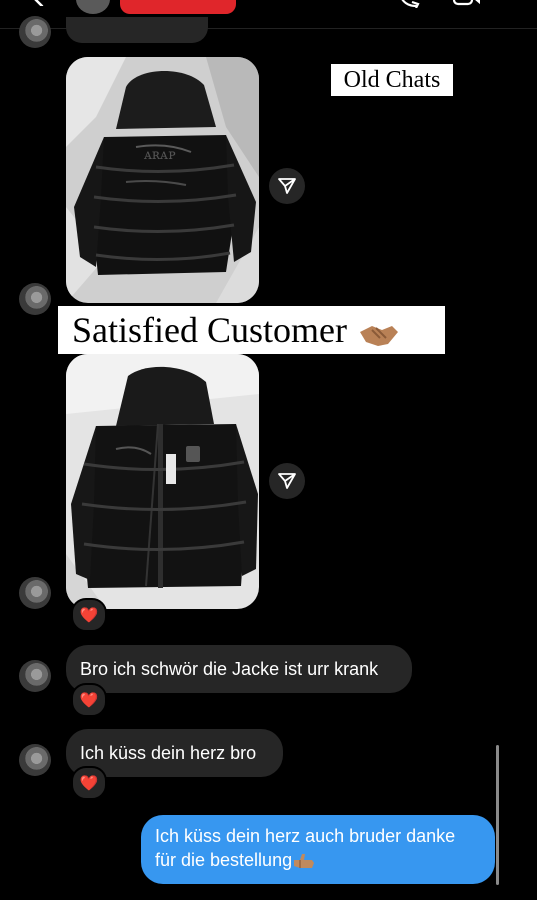  Describe the element at coordinates (305, 836) in the screenshot. I see `sent-message-line-1: Ich küss dein herz auch bruder danke` at that location.